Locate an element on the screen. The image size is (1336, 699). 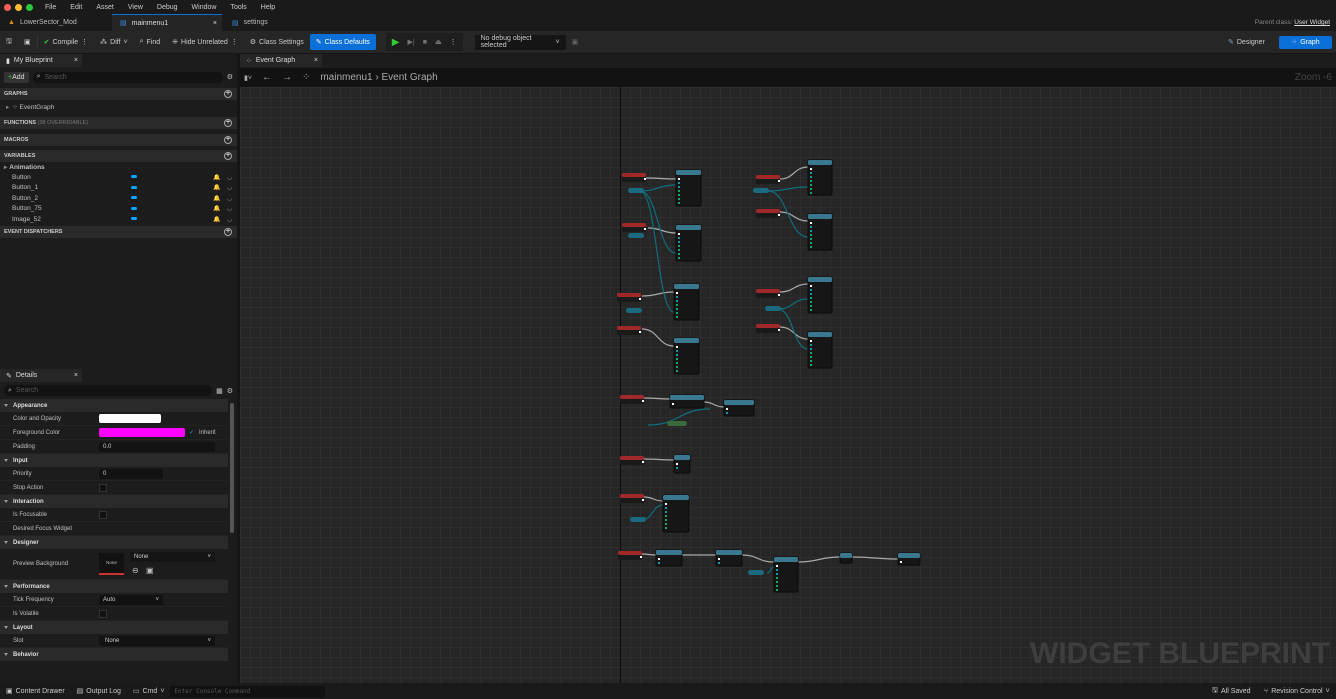
add-dispatcher-icon: + is located at coordinates (228, 232).